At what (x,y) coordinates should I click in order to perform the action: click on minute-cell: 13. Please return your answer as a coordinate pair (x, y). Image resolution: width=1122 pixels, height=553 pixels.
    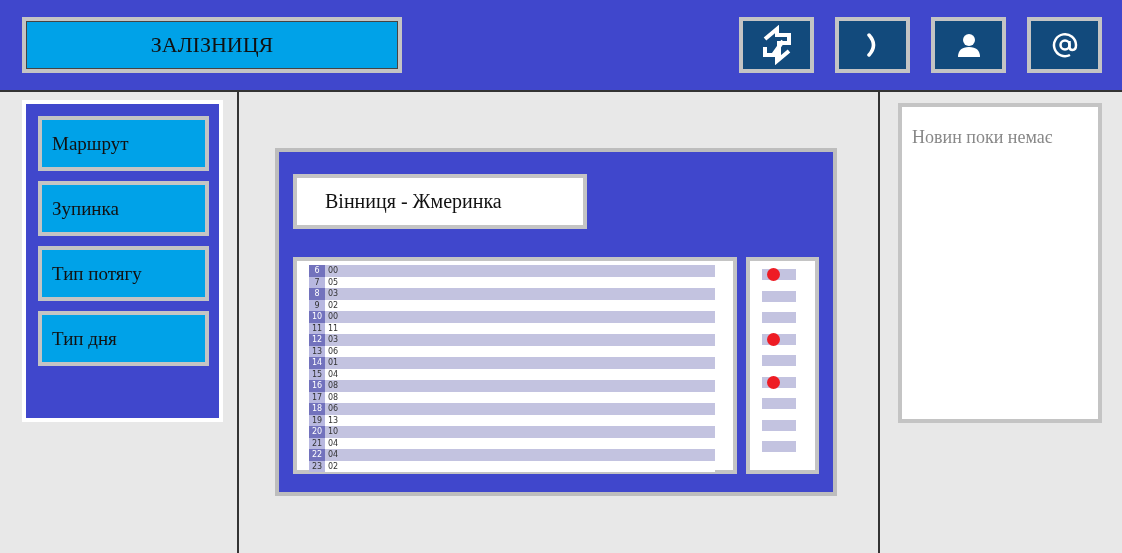
    Looking at the image, I should click on (333, 420).